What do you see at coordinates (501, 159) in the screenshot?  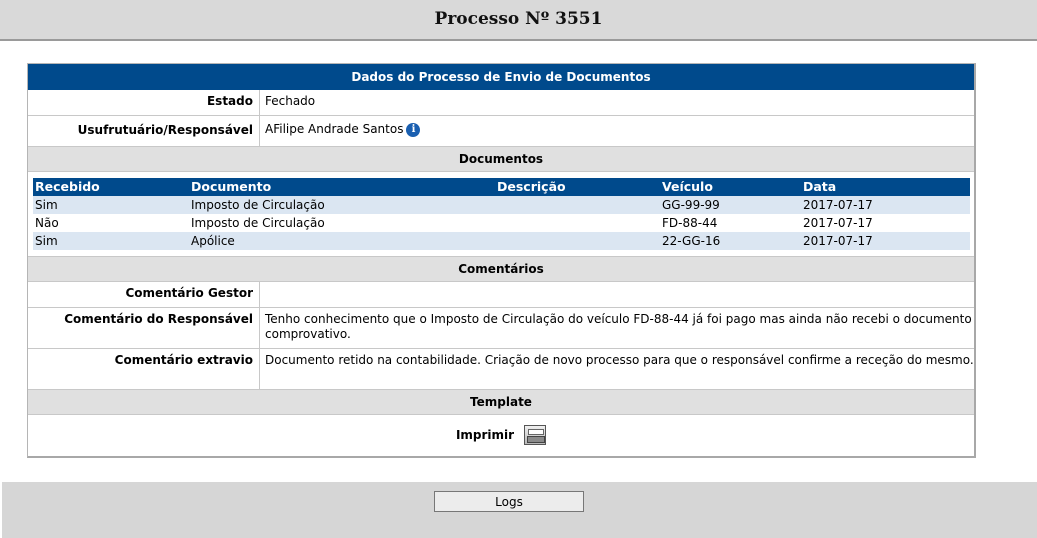 I see `documentos-section-title: Documentos` at bounding box center [501, 159].